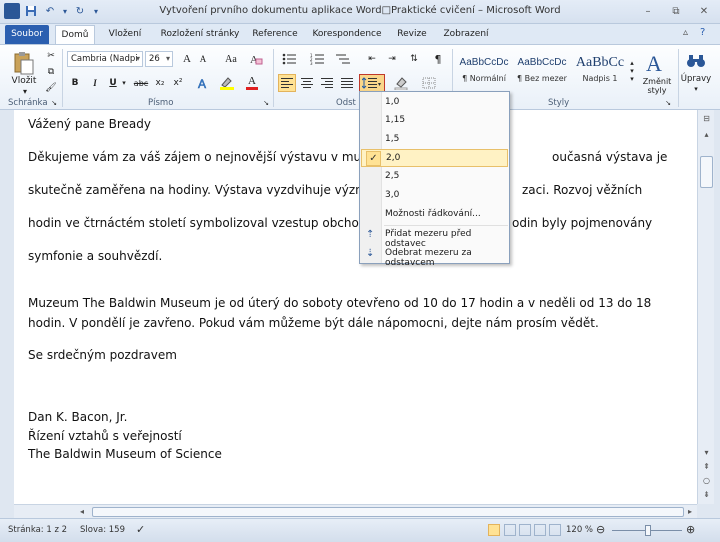 This screenshot has height=542, width=720. I want to click on help-icon: ?, so click(702, 32).